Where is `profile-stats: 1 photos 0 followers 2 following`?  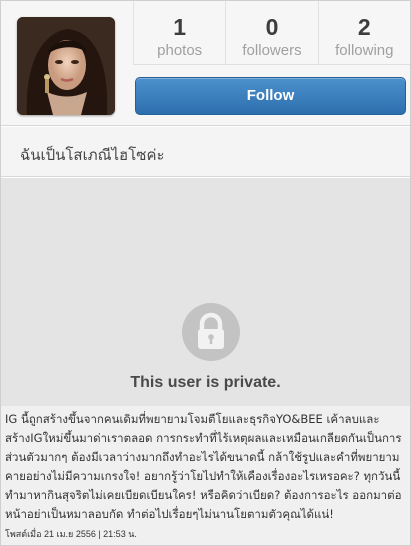 profile-stats: 1 photos 0 followers 2 following is located at coordinates (271, 33).